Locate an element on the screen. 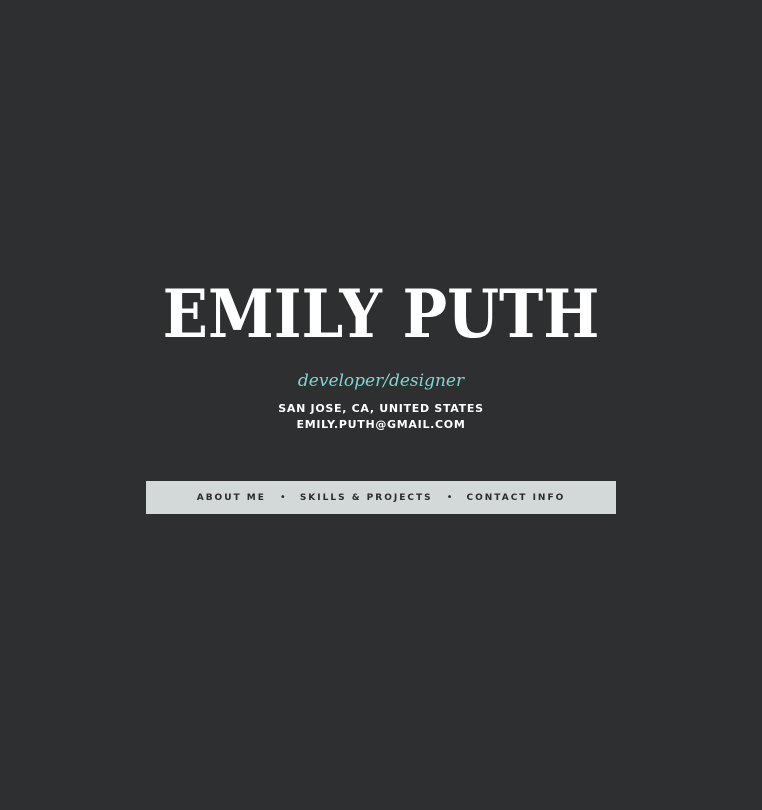 Image resolution: width=762 pixels, height=810 pixels. location-text: SAN JOSE, CA, UNITED STATES is located at coordinates (381, 408).